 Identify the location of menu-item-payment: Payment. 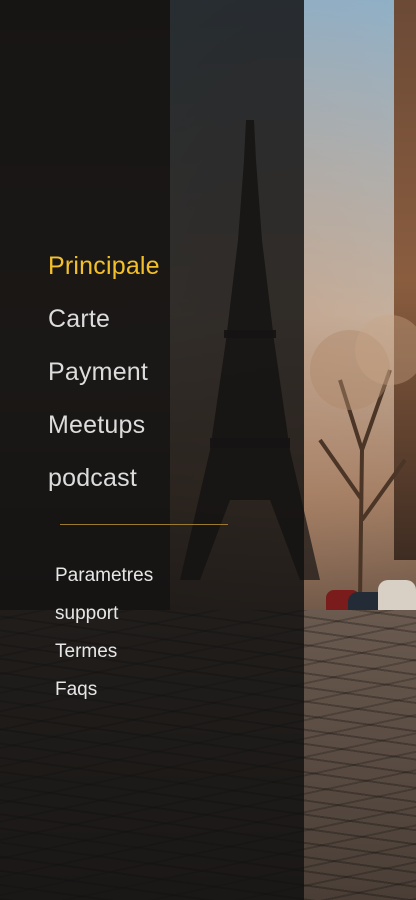
(104, 372).